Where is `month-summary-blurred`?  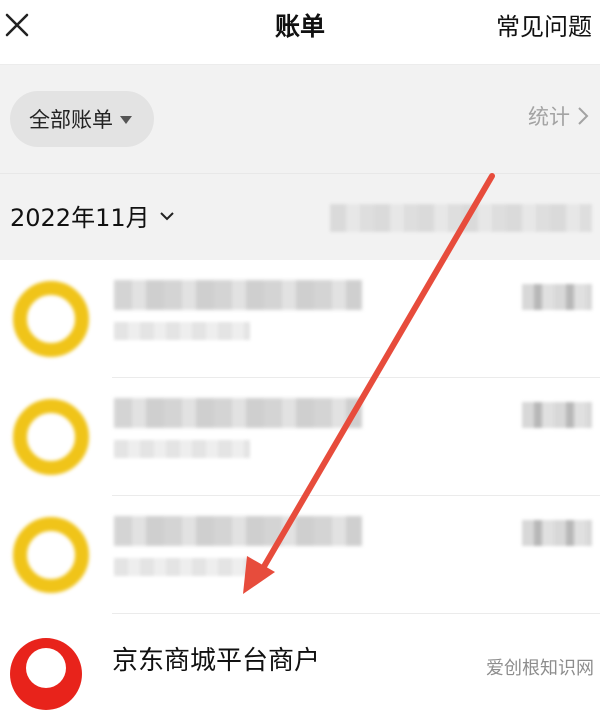
month-summary-blurred is located at coordinates (461, 218).